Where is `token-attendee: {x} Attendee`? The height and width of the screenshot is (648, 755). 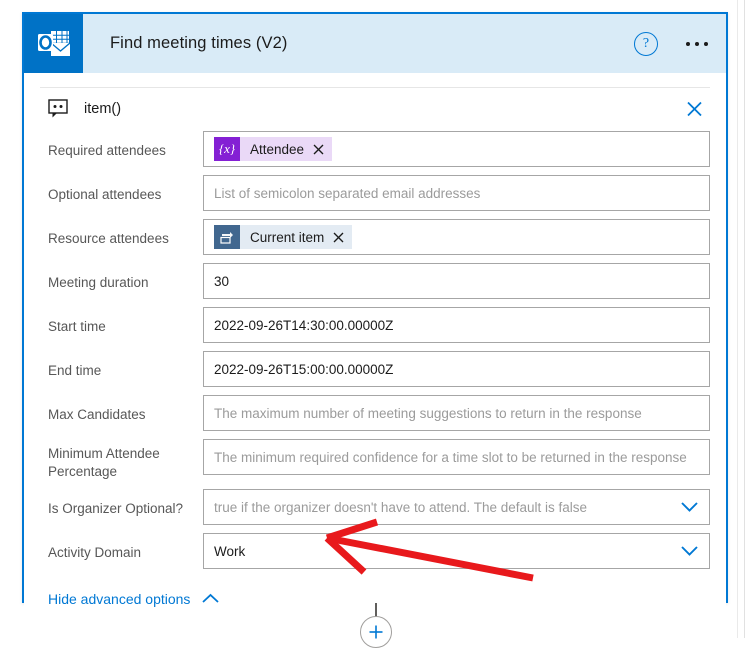 token-attendee: {x} Attendee is located at coordinates (273, 149).